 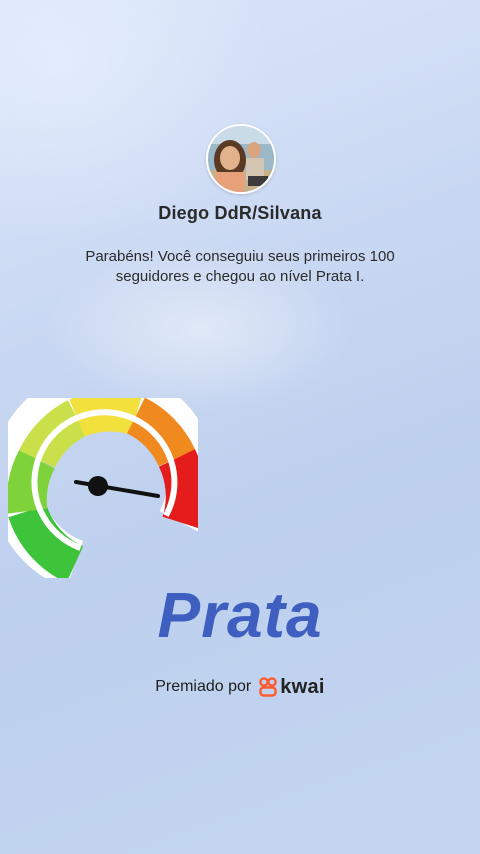 What do you see at coordinates (46, 543) in the screenshot?
I see `gauge-segment-green` at bounding box center [46, 543].